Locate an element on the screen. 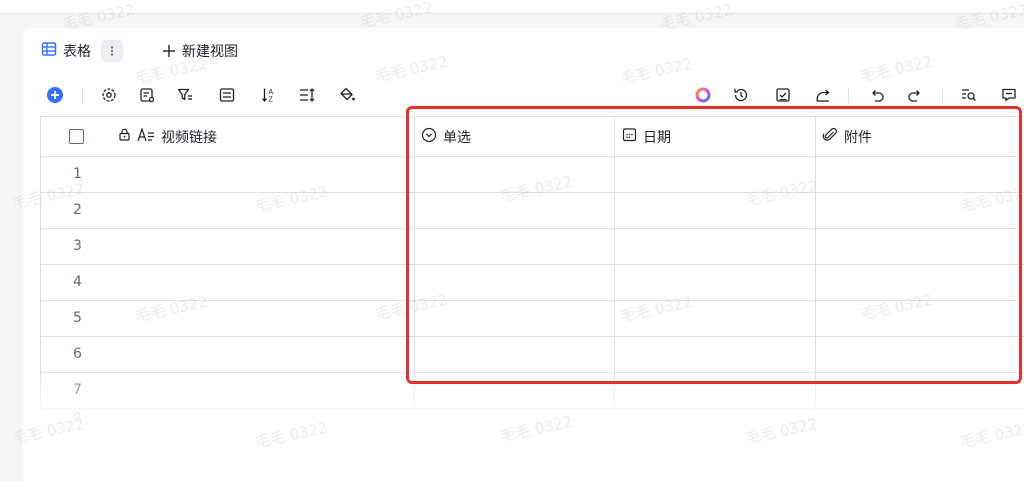  row-height-icon is located at coordinates (307, 95).